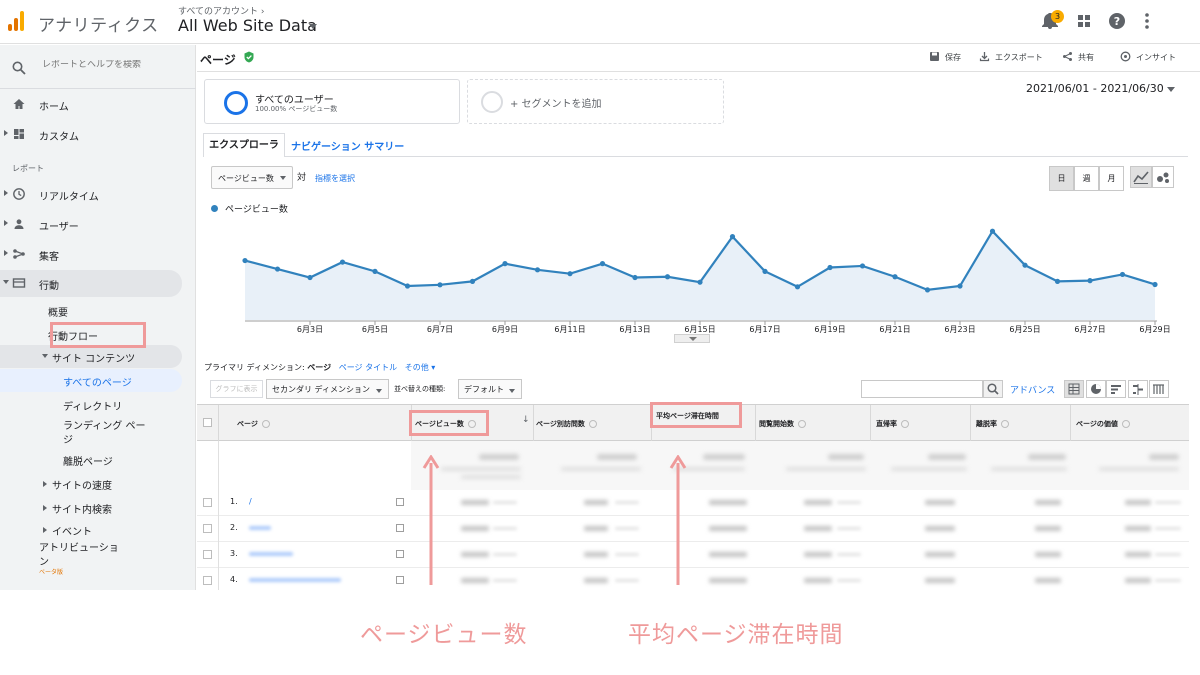 Image resolution: width=1200 pixels, height=675 pixels. Describe the element at coordinates (250, 501) in the screenshot. I see `row-page-link: /` at that location.